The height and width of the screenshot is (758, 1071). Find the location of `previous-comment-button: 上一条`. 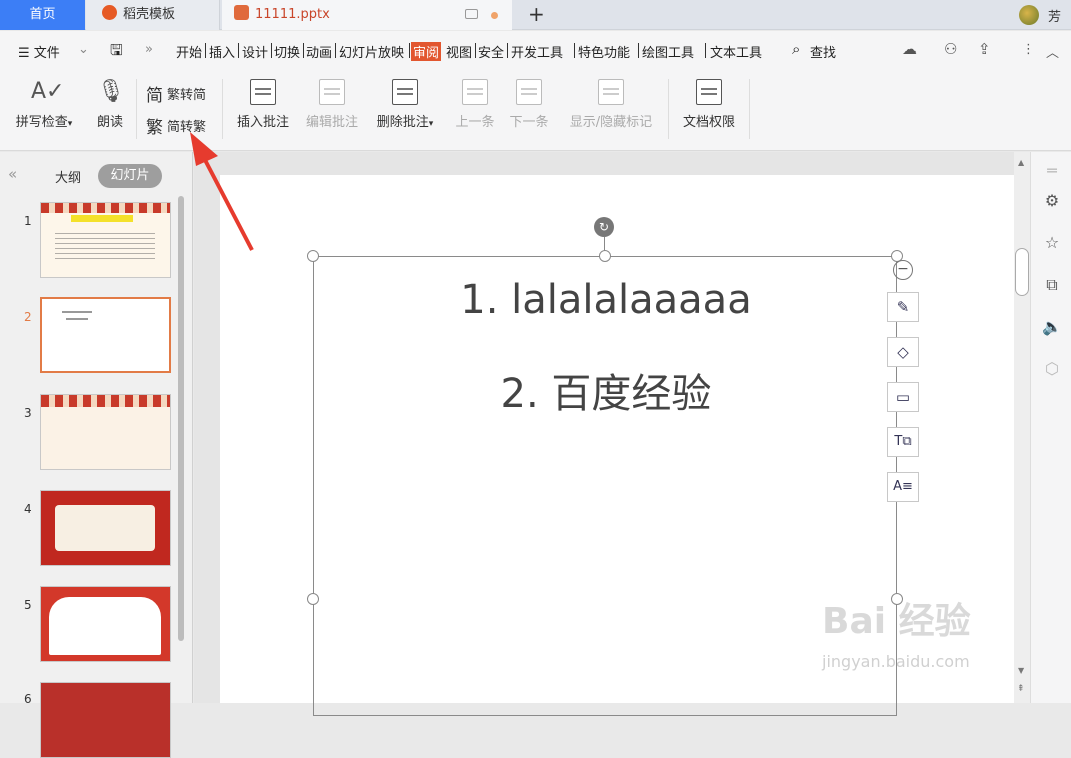

previous-comment-button: 上一条 is located at coordinates (475, 104).